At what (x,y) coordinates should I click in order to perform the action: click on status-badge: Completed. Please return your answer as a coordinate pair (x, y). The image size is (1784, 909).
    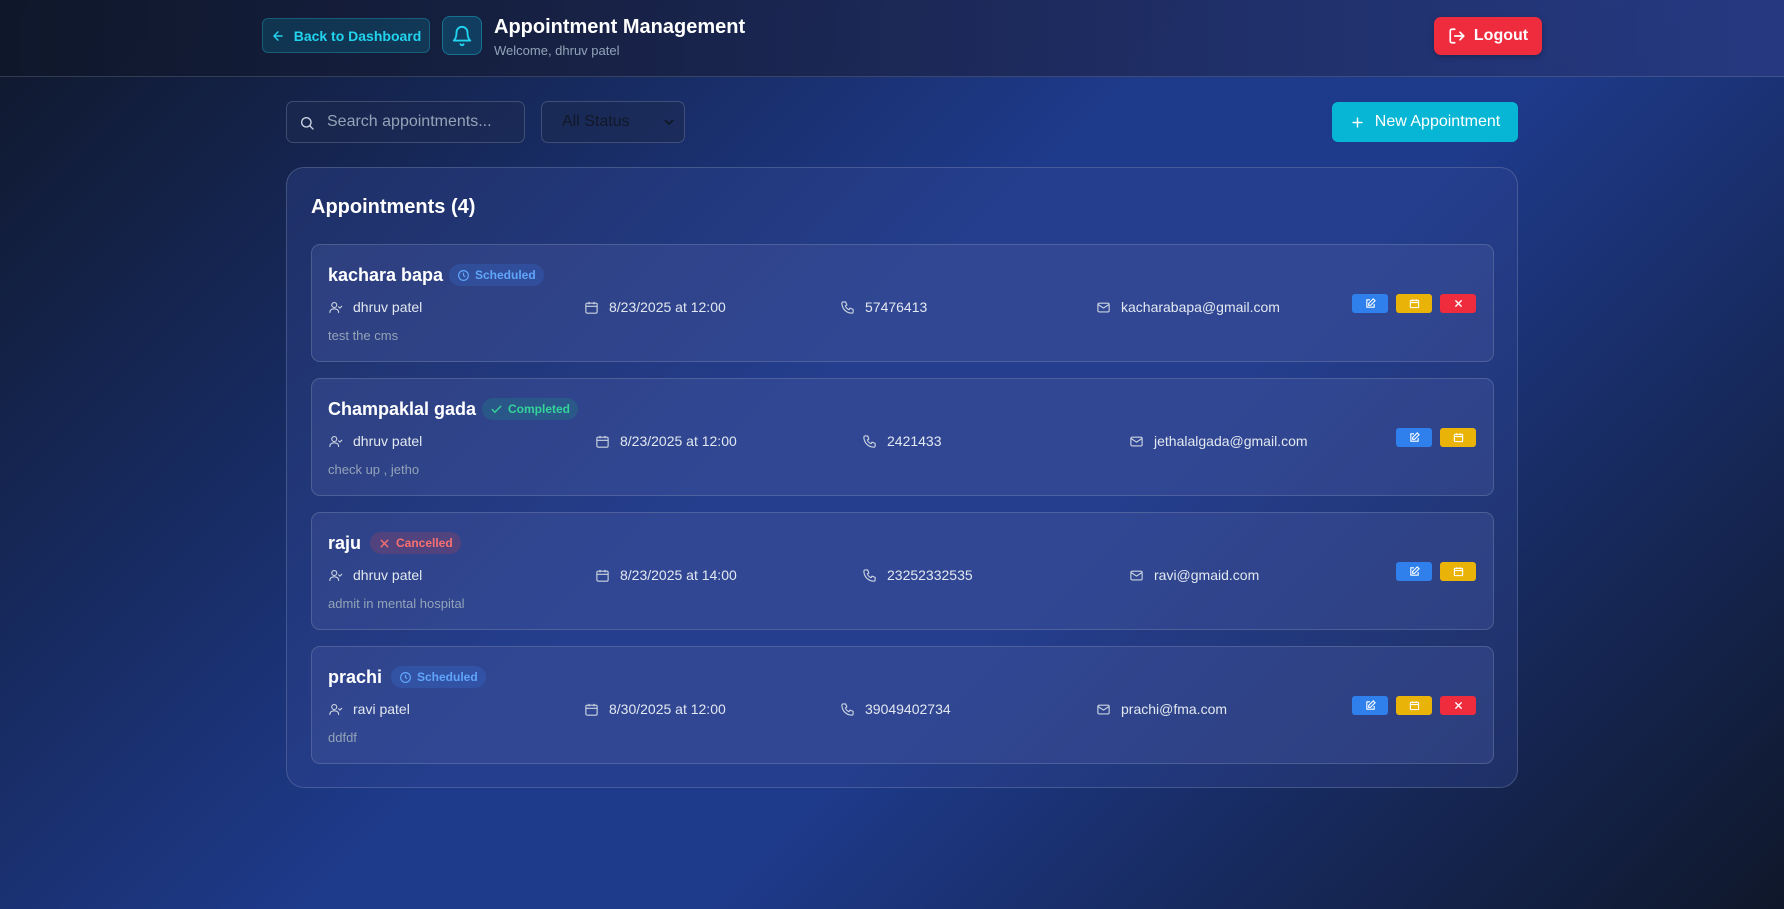
    Looking at the image, I should click on (530, 409).